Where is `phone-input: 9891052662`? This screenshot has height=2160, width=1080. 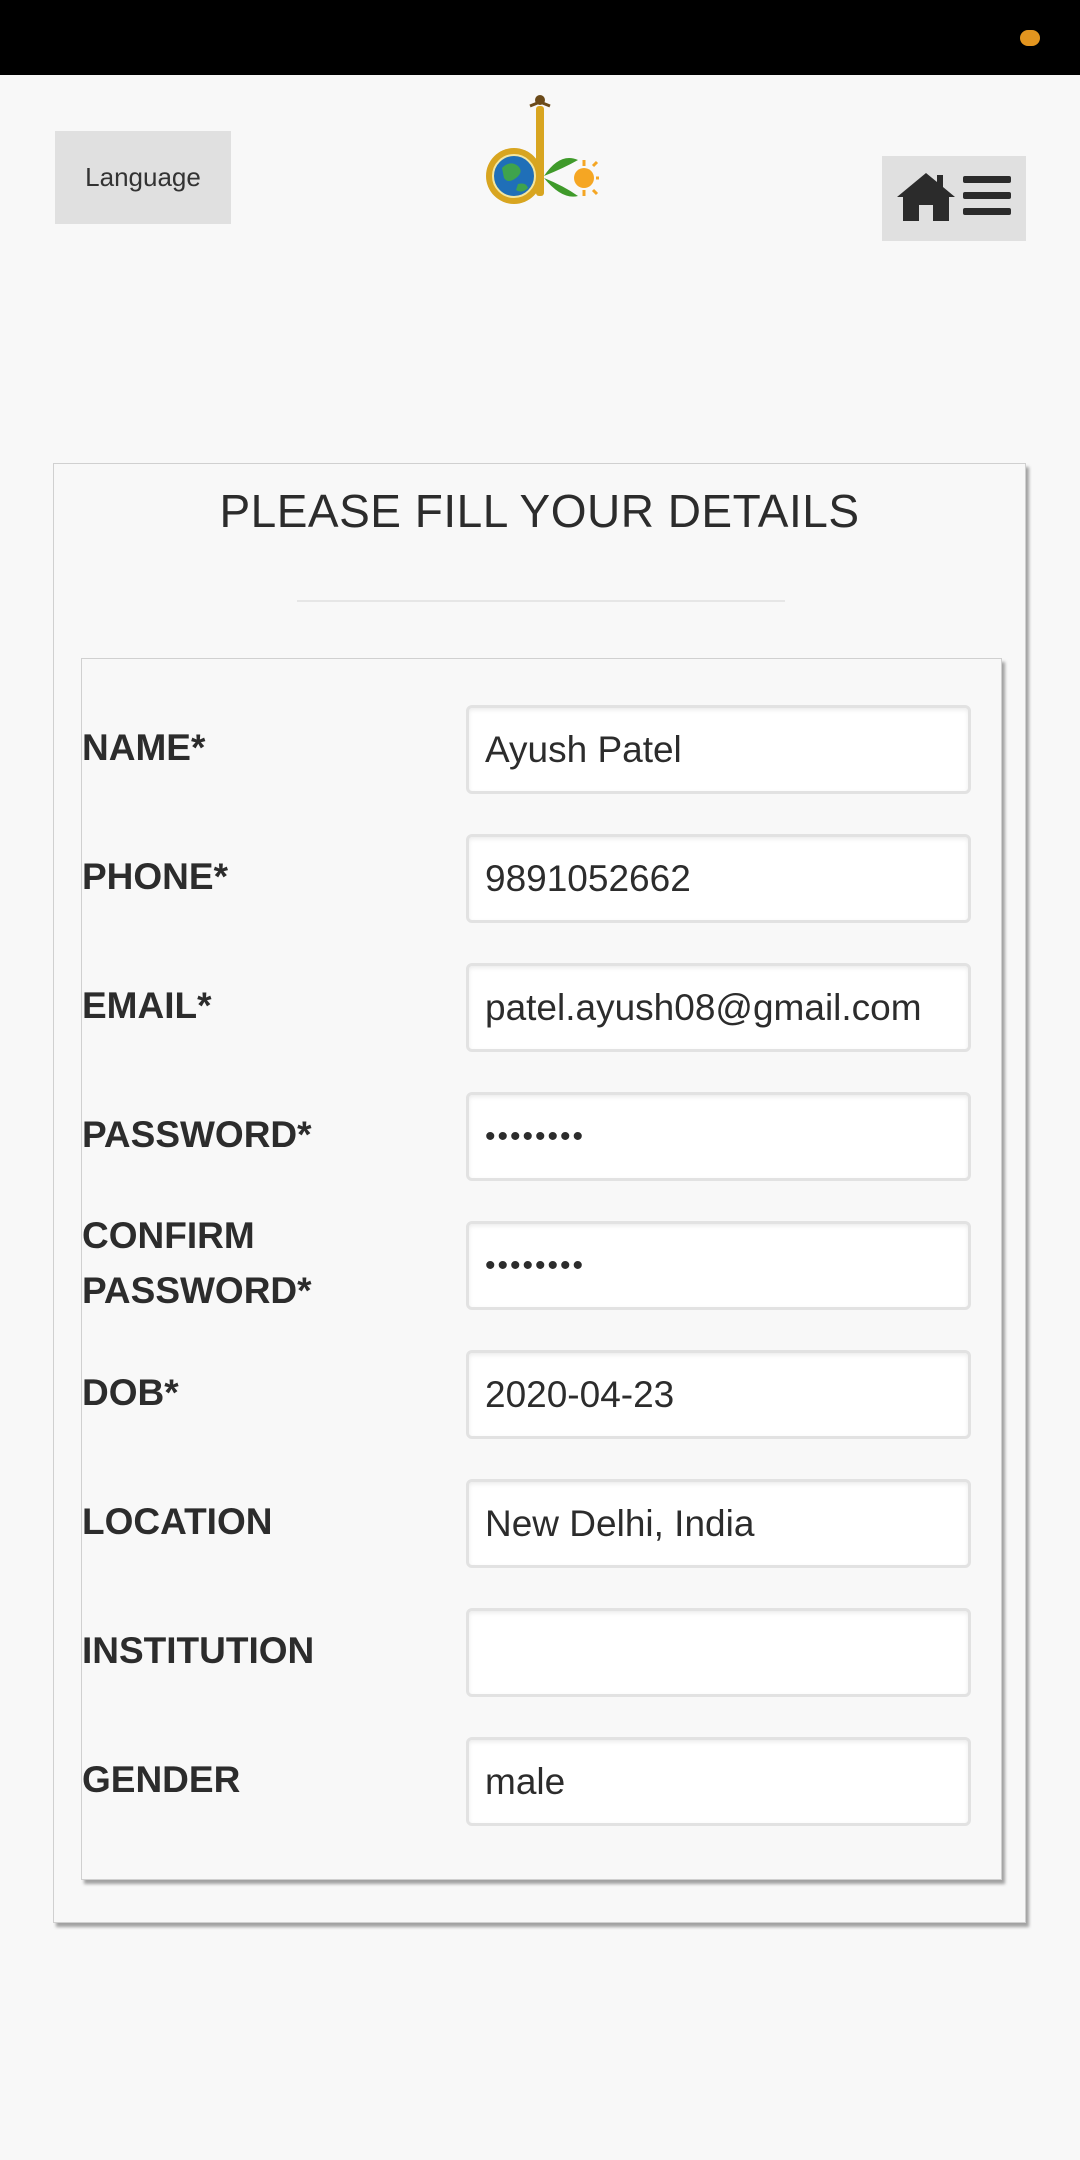
phone-input: 9891052662 is located at coordinates (718, 878).